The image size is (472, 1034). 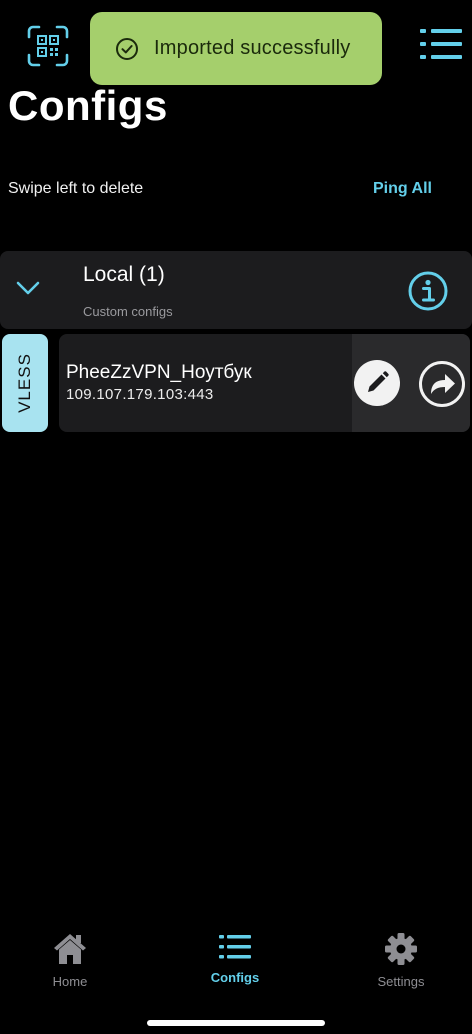 I want to click on config-name: PheeZzVPN_Ноутбук, so click(x=159, y=372).